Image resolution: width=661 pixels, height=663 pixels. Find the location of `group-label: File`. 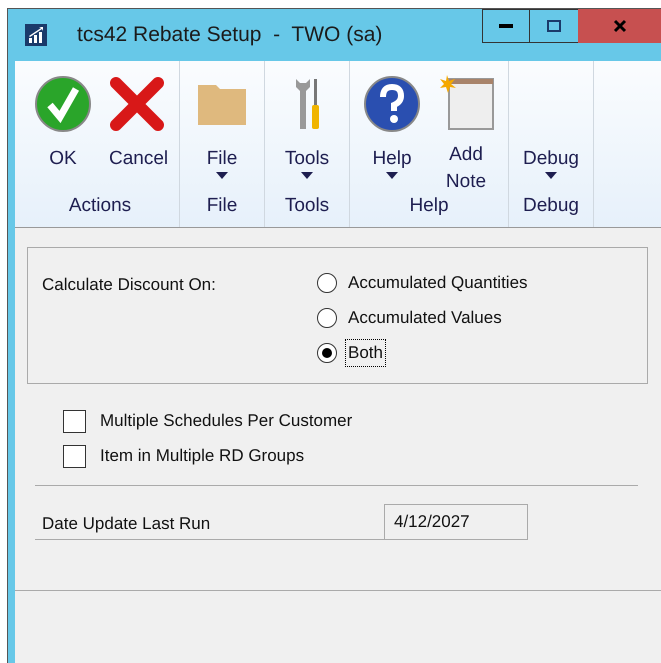

group-label: File is located at coordinates (222, 206).